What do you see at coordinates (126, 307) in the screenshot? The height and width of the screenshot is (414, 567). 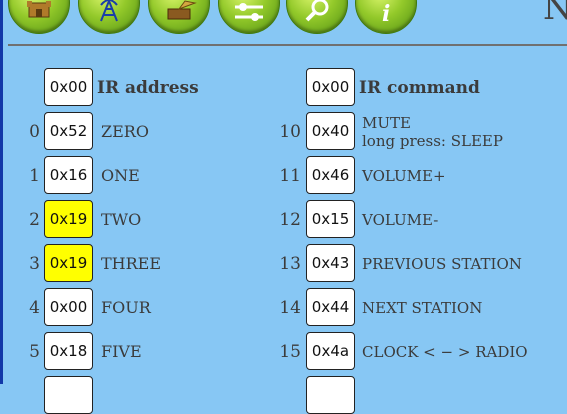 I see `key-label: FOUR` at bounding box center [126, 307].